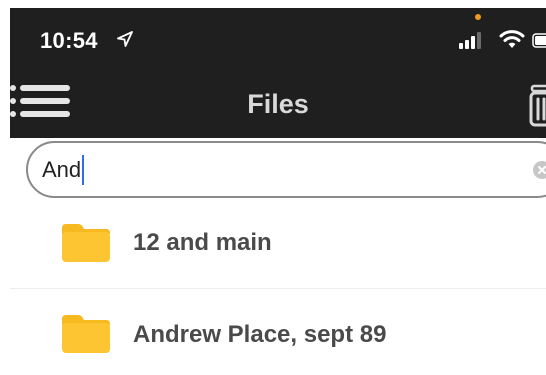  I want to click on cellular-signal-icon, so click(471, 40).